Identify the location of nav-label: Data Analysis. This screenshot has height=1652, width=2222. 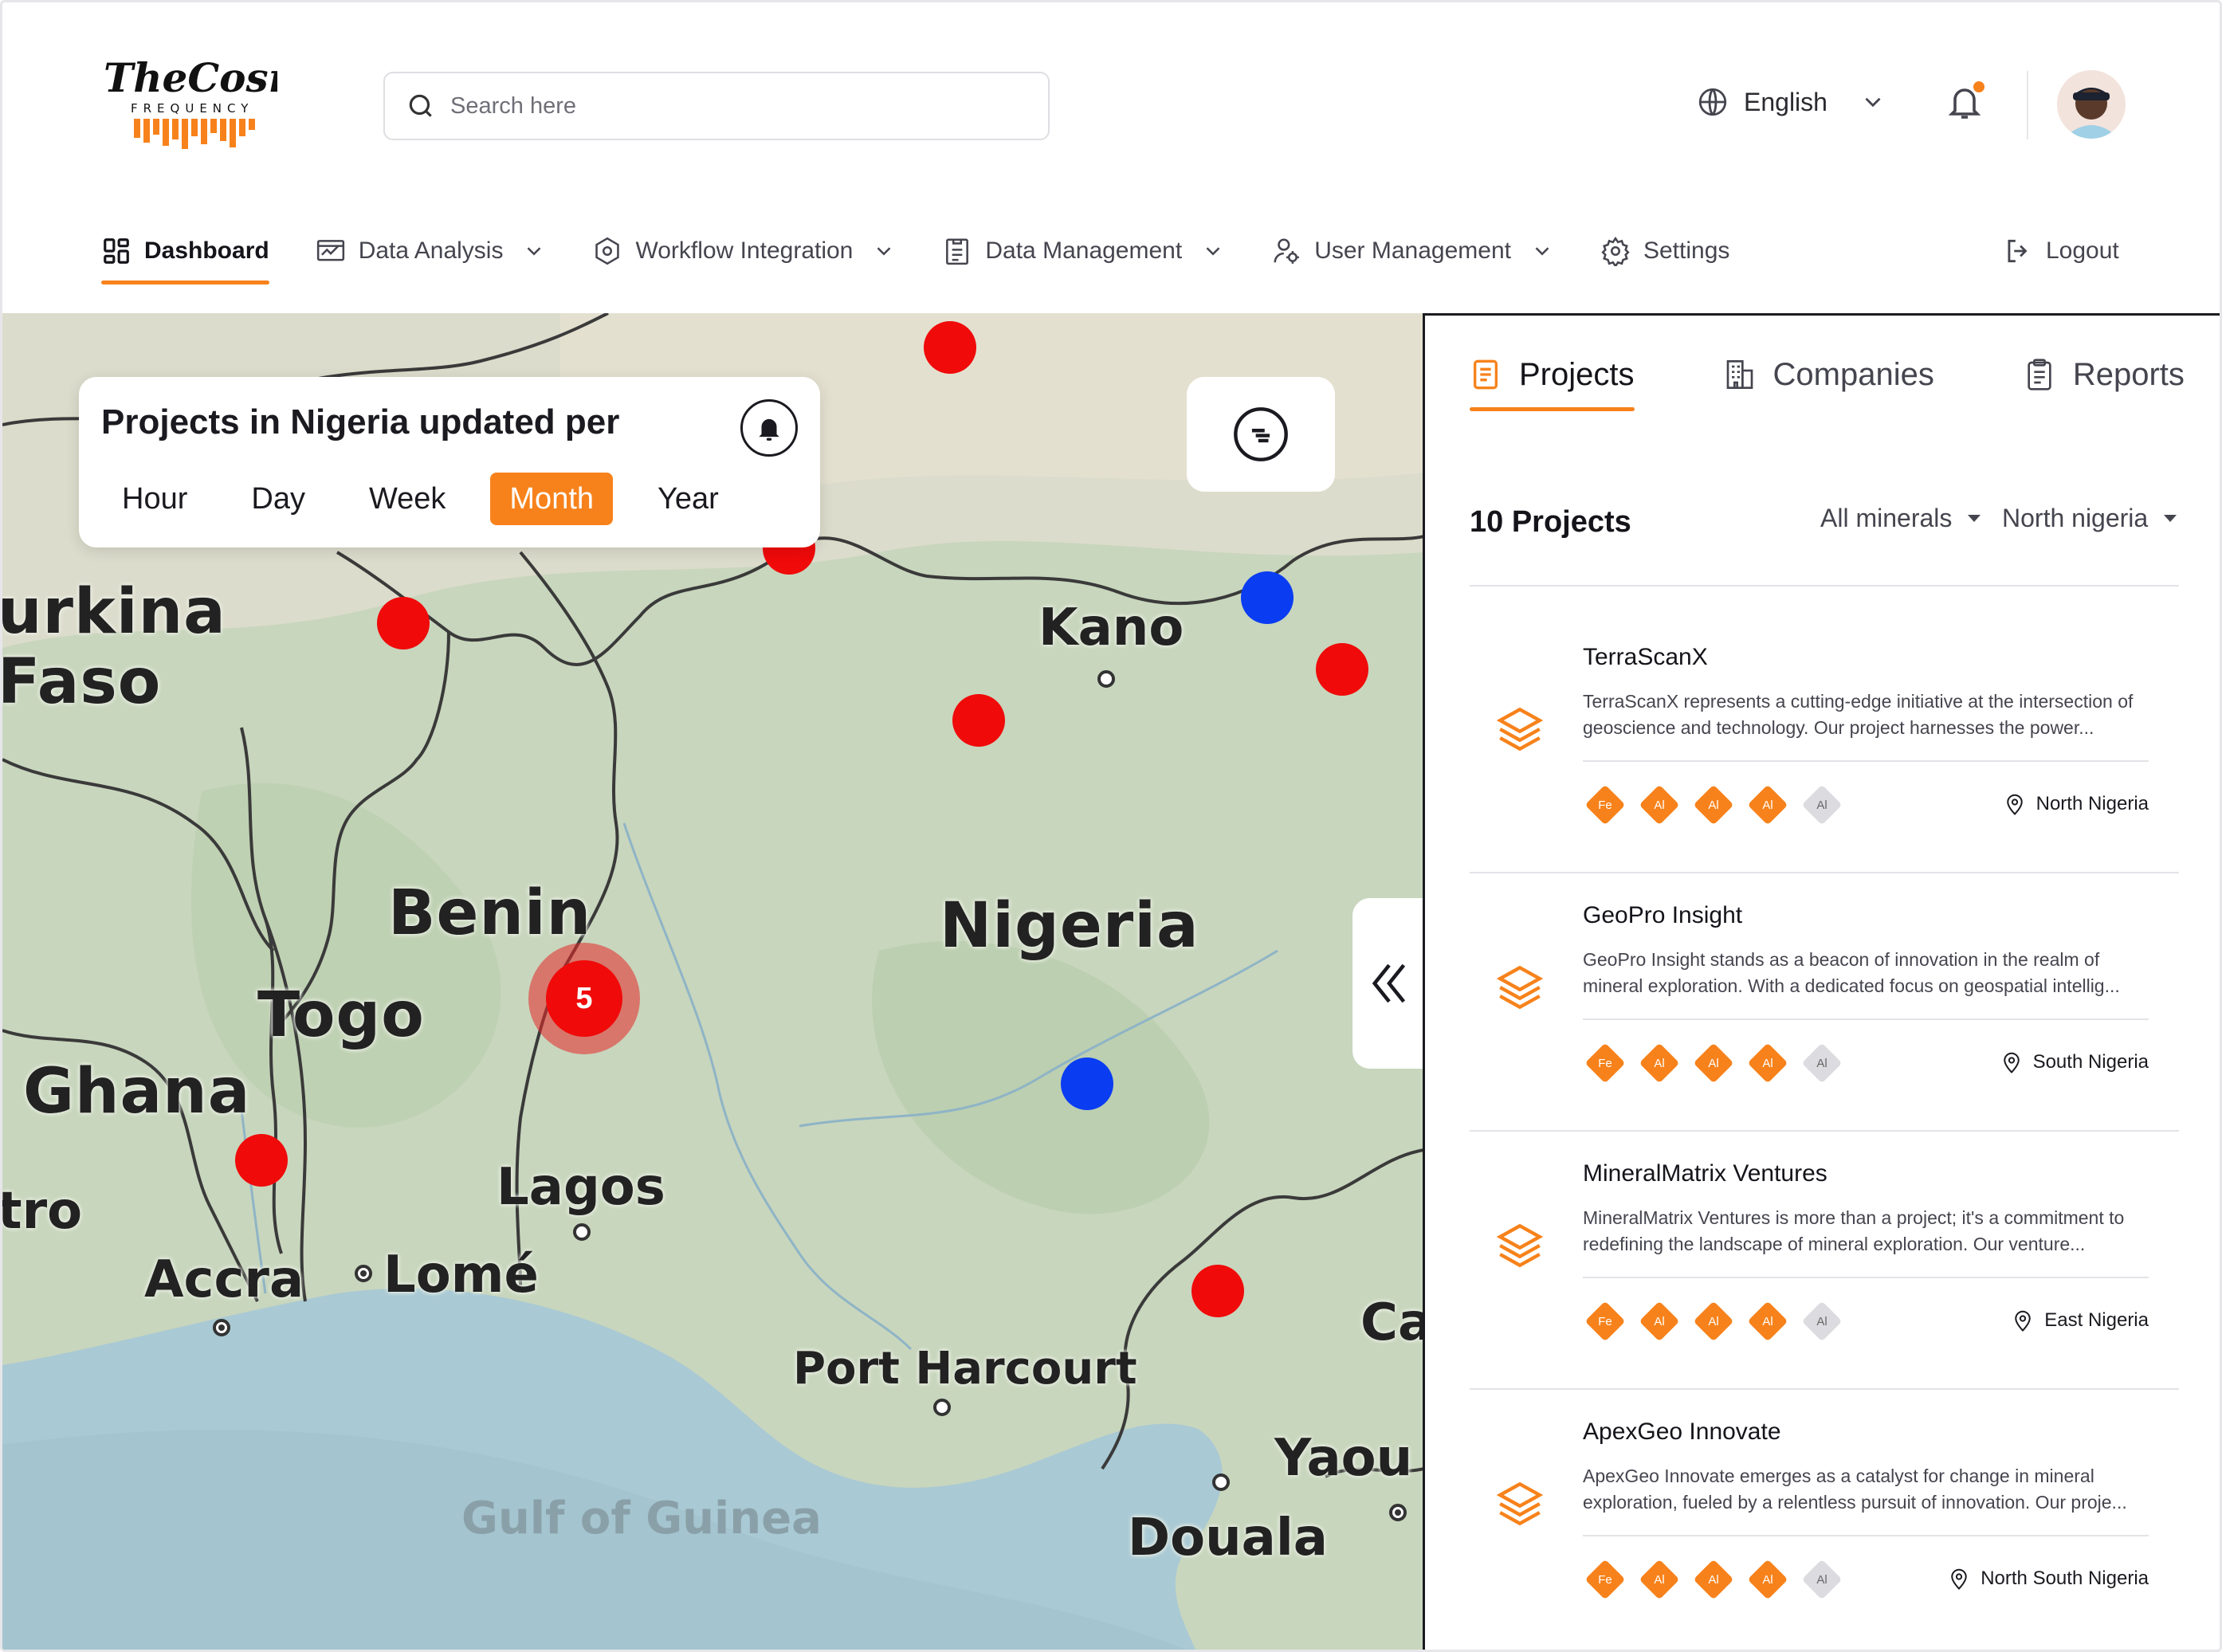
(431, 250).